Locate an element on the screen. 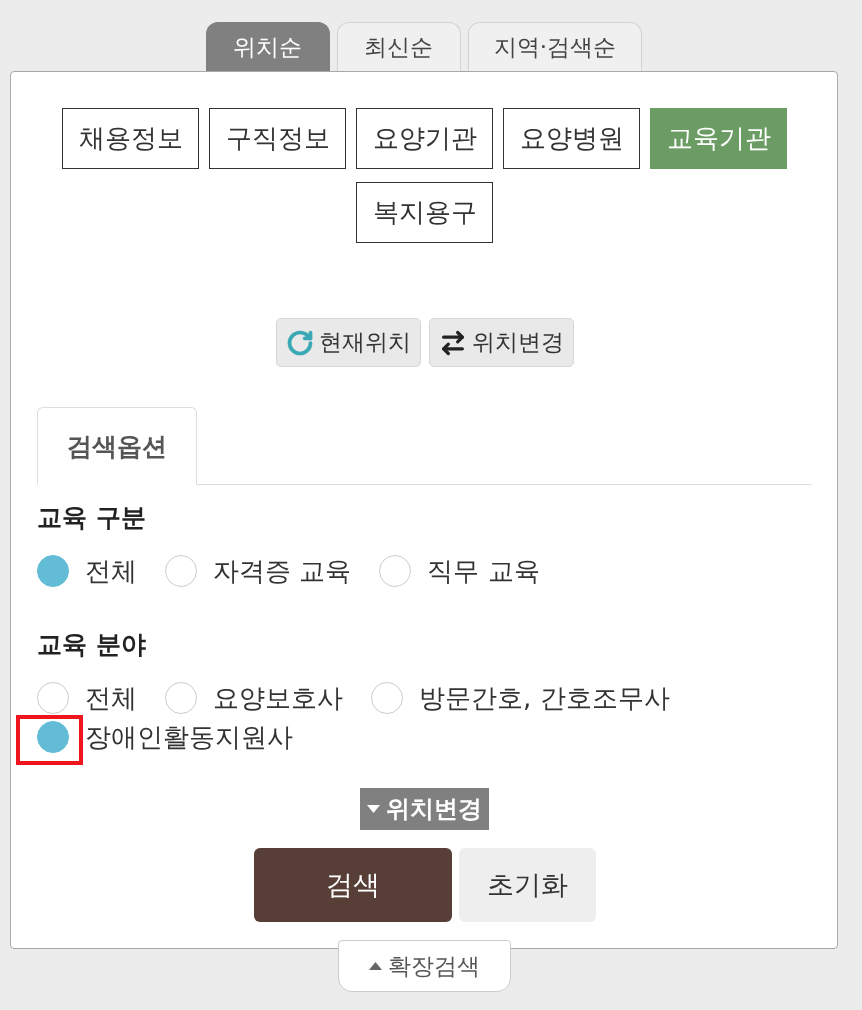 This screenshot has width=862, height=1010. option-label: 장애인활동지원사 is located at coordinates (189, 737).